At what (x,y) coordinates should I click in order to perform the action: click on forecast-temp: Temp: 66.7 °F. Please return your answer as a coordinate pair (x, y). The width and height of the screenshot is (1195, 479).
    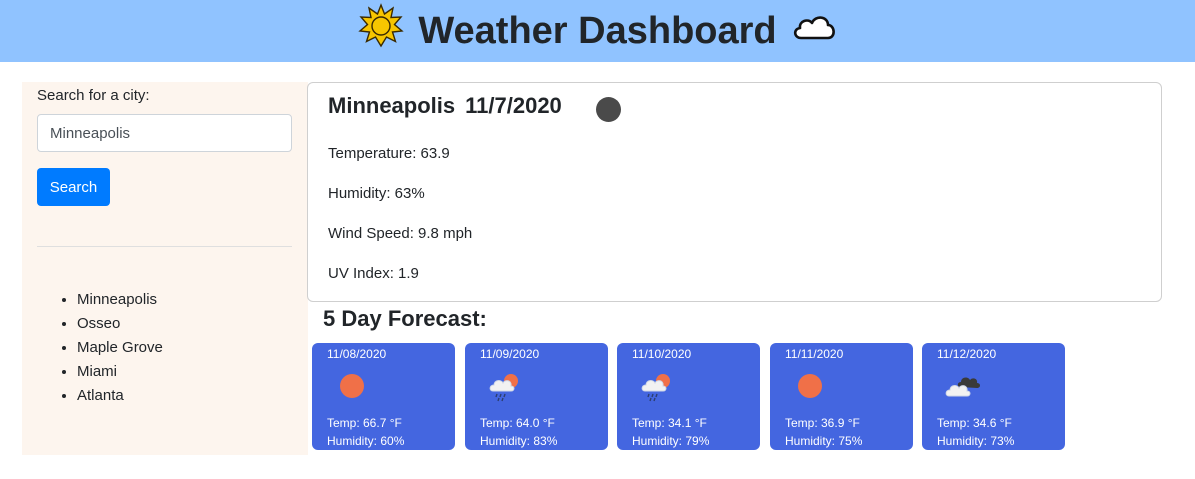
    Looking at the image, I should click on (364, 423).